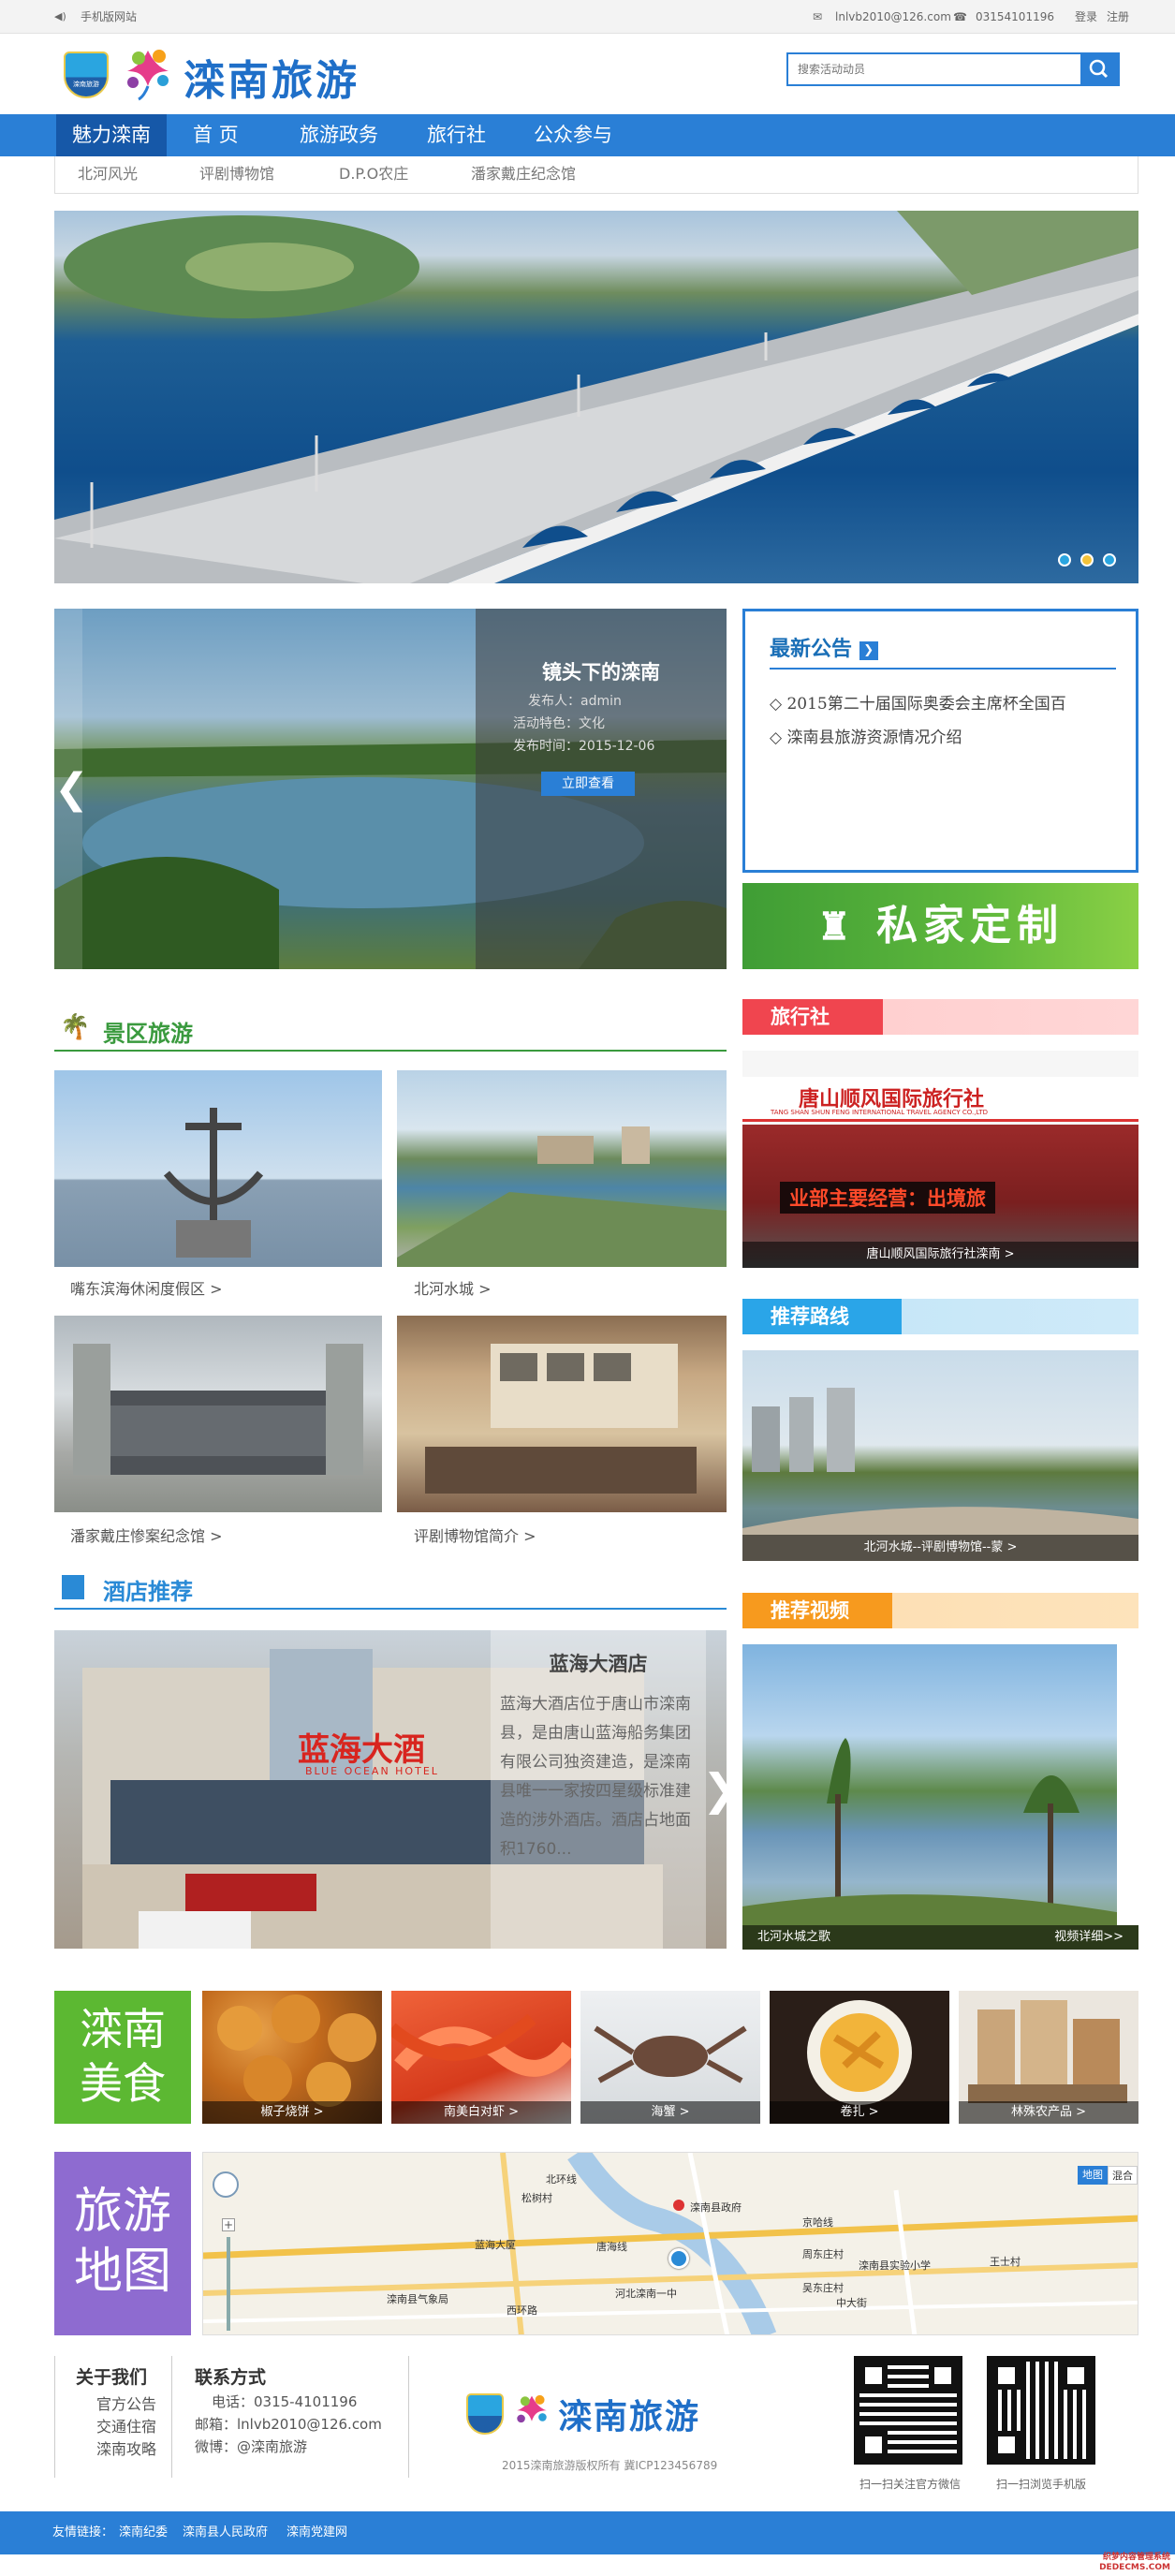 The height and width of the screenshot is (2576, 1175). Describe the element at coordinates (251, 2446) in the screenshot. I see `footer-weibo: 微博：@滦南旅游` at that location.